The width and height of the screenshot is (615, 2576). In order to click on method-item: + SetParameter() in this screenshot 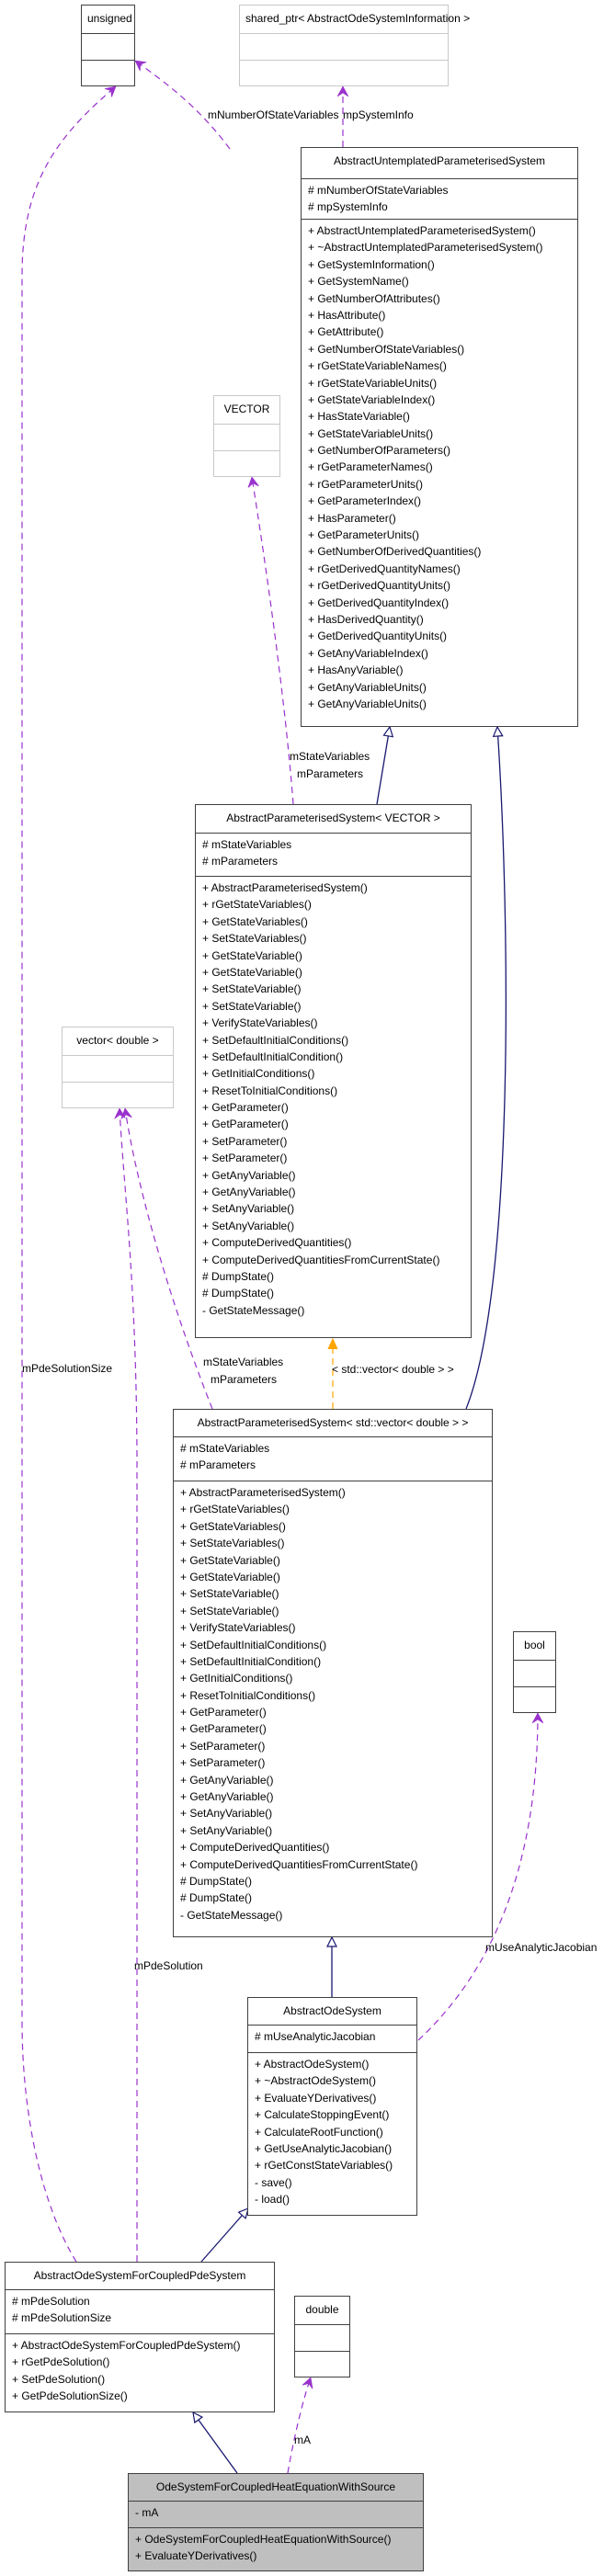, I will do `click(223, 1763)`.